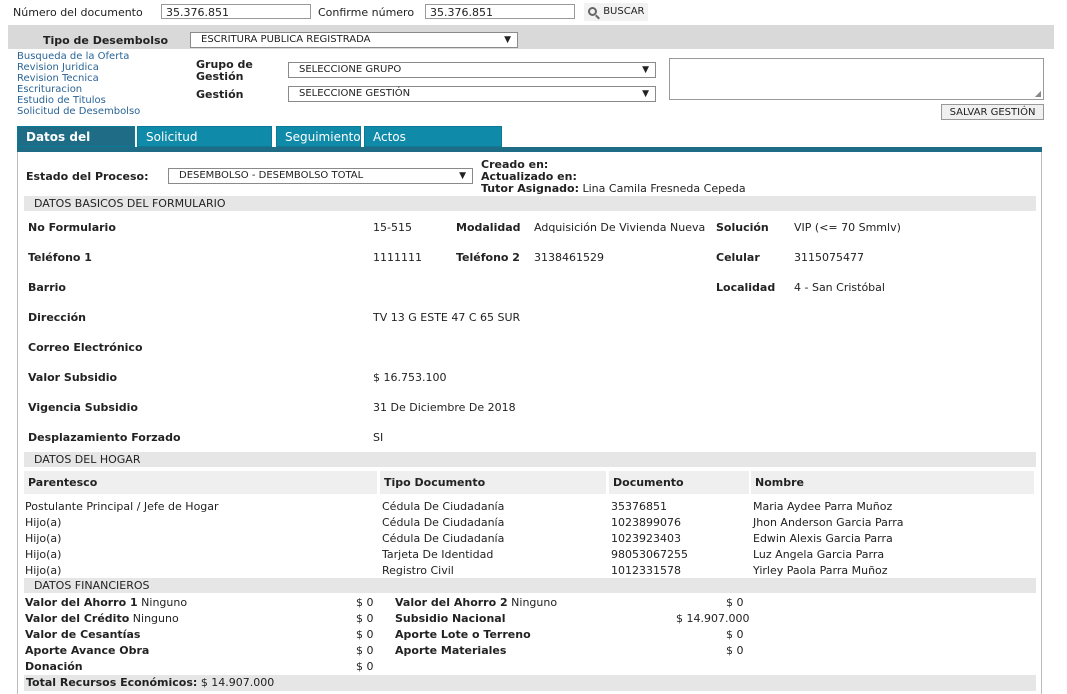 This screenshot has width=1067, height=694. Describe the element at coordinates (392, 227) in the screenshot. I see `no-formulario-value: 15-515` at that location.